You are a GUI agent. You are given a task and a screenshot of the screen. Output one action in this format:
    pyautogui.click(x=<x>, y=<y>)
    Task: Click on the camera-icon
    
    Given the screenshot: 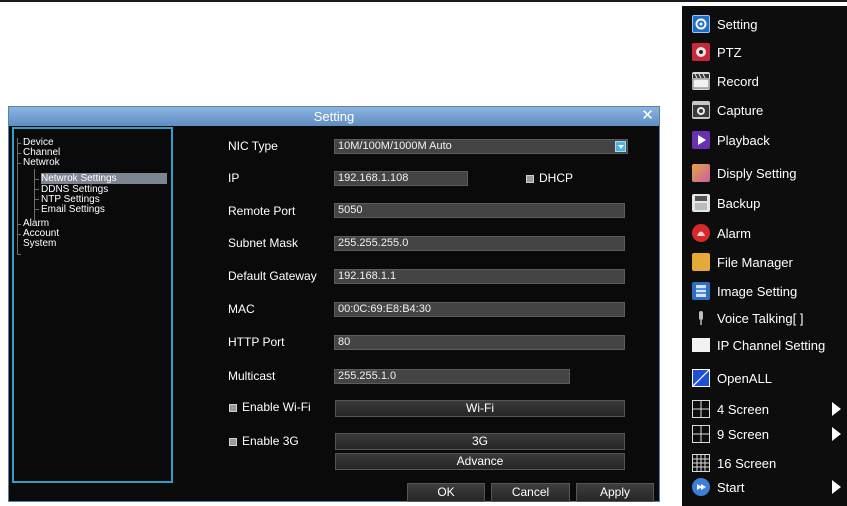 What is the action you would take?
    pyautogui.click(x=701, y=110)
    